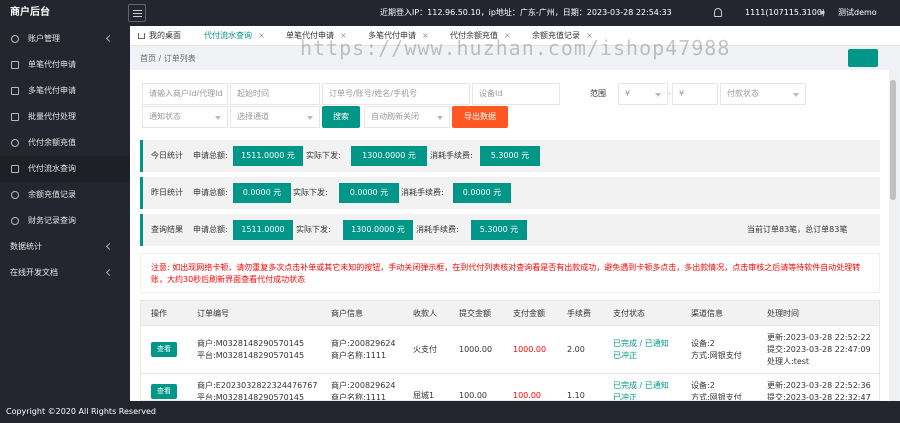 The image size is (900, 423). Describe the element at coordinates (65, 39) in the screenshot. I see `sidebar-item-account: 账户管理` at that location.